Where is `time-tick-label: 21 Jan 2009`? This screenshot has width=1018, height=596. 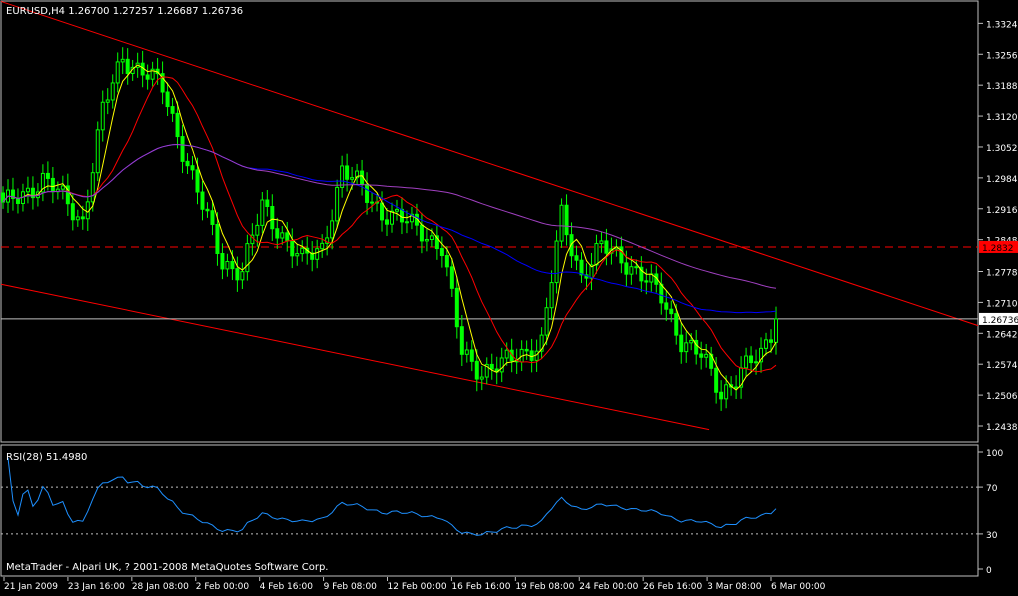 time-tick-label: 21 Jan 2009 is located at coordinates (31, 587).